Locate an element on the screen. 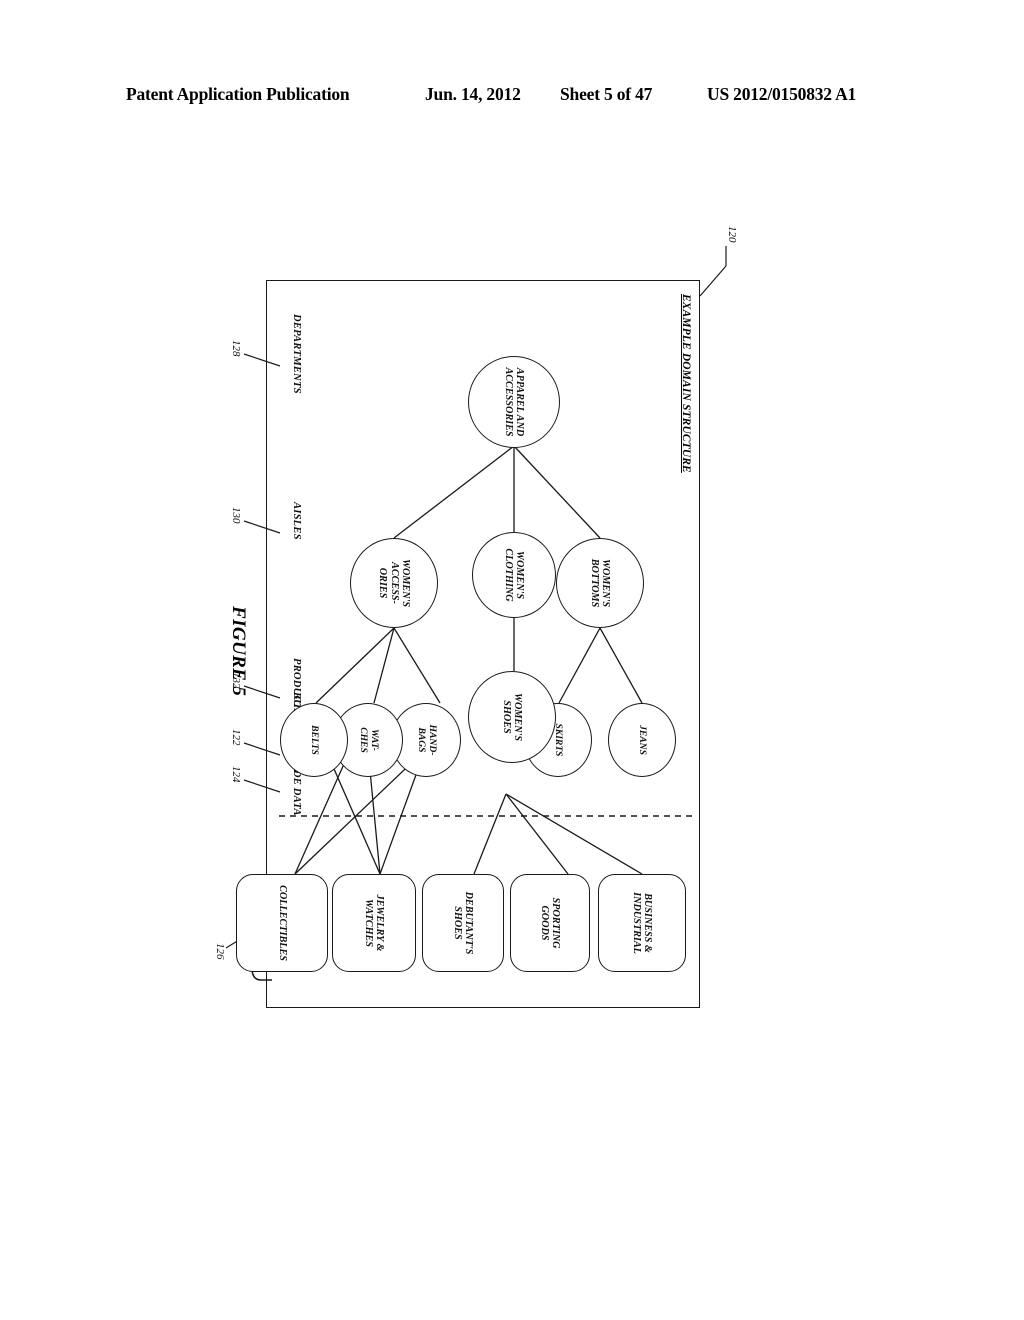  publication-date: Jun. 14, 2012 is located at coordinates (473, 94).